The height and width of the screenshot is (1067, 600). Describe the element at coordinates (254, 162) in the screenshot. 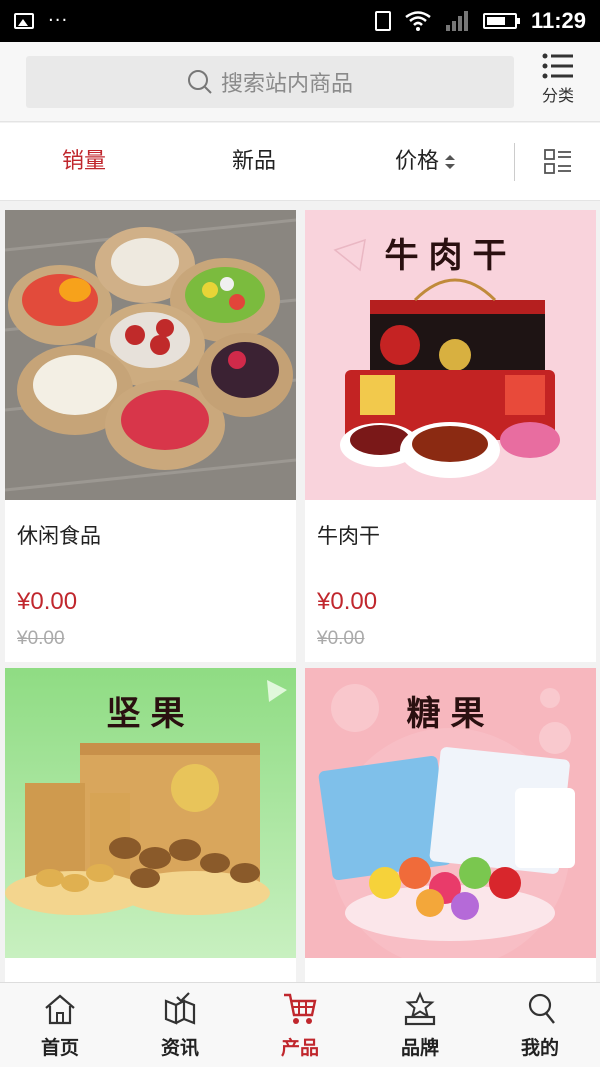

I see `sort-by-new: 新品` at that location.